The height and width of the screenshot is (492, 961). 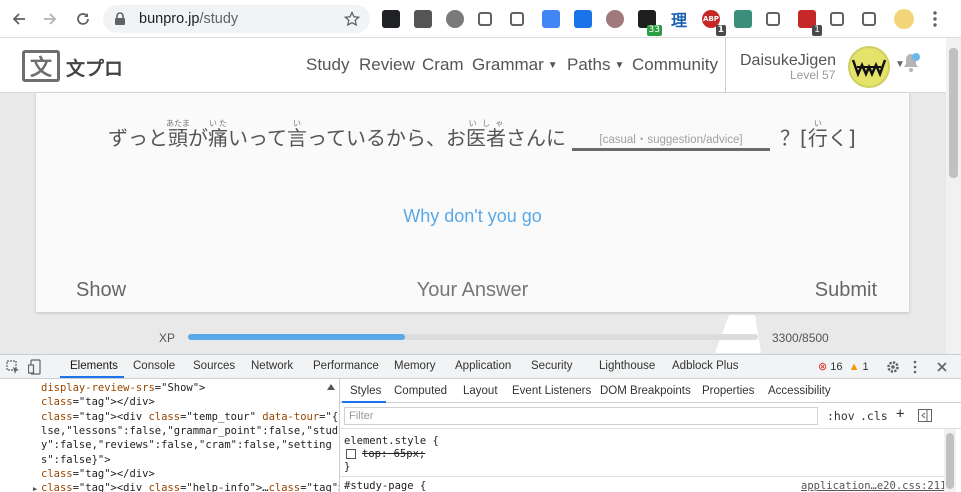 I want to click on kanji: 医者, so click(x=486, y=138).